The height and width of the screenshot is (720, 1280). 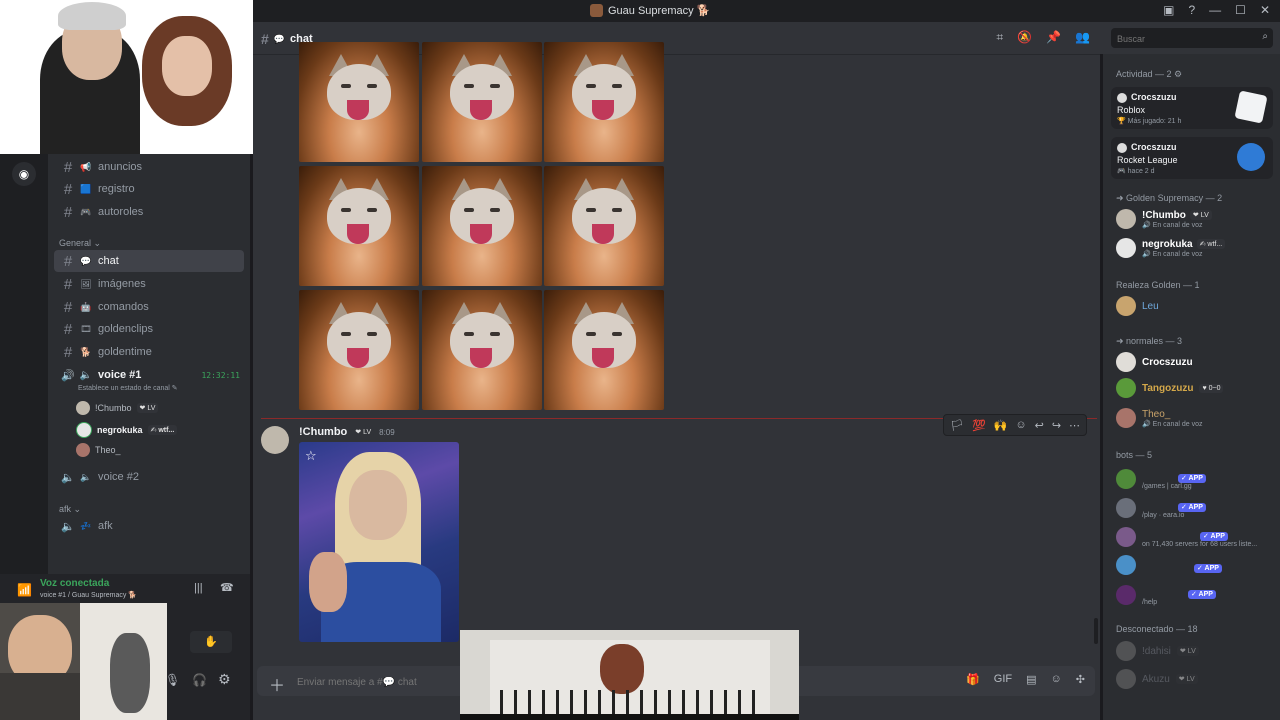 What do you see at coordinates (74, 583) in the screenshot?
I see `voice-status: Voz conectada` at bounding box center [74, 583].